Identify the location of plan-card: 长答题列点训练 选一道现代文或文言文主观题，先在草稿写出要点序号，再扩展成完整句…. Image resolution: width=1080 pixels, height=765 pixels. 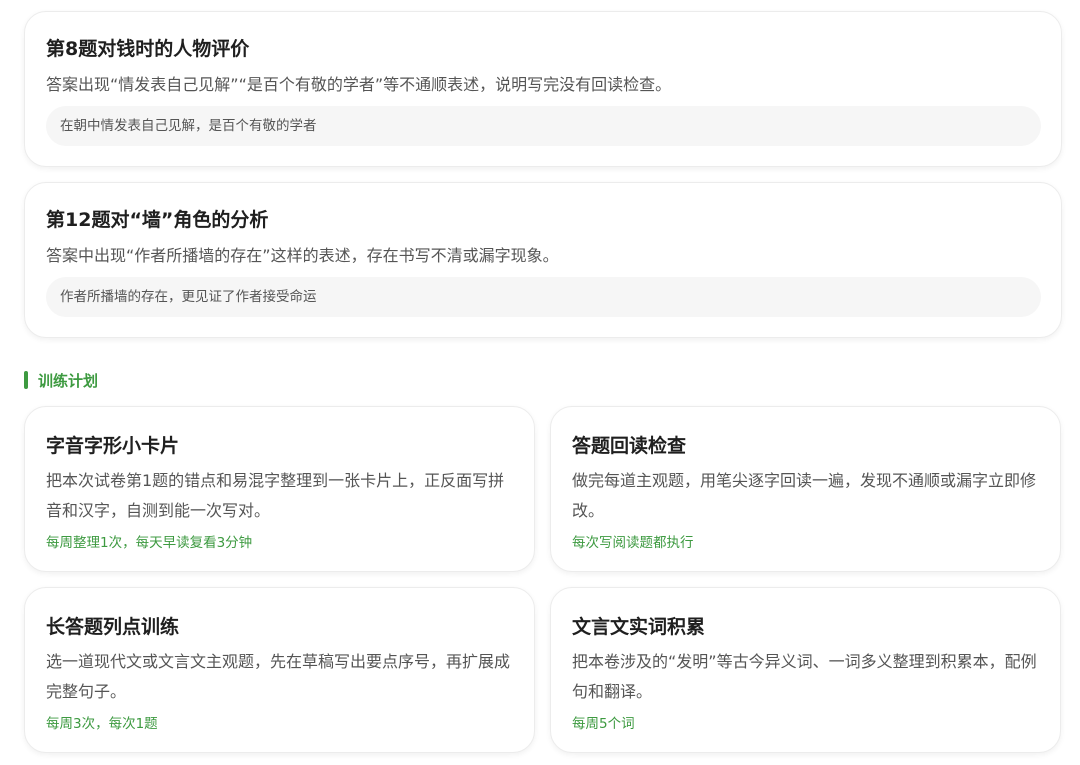
(279, 670).